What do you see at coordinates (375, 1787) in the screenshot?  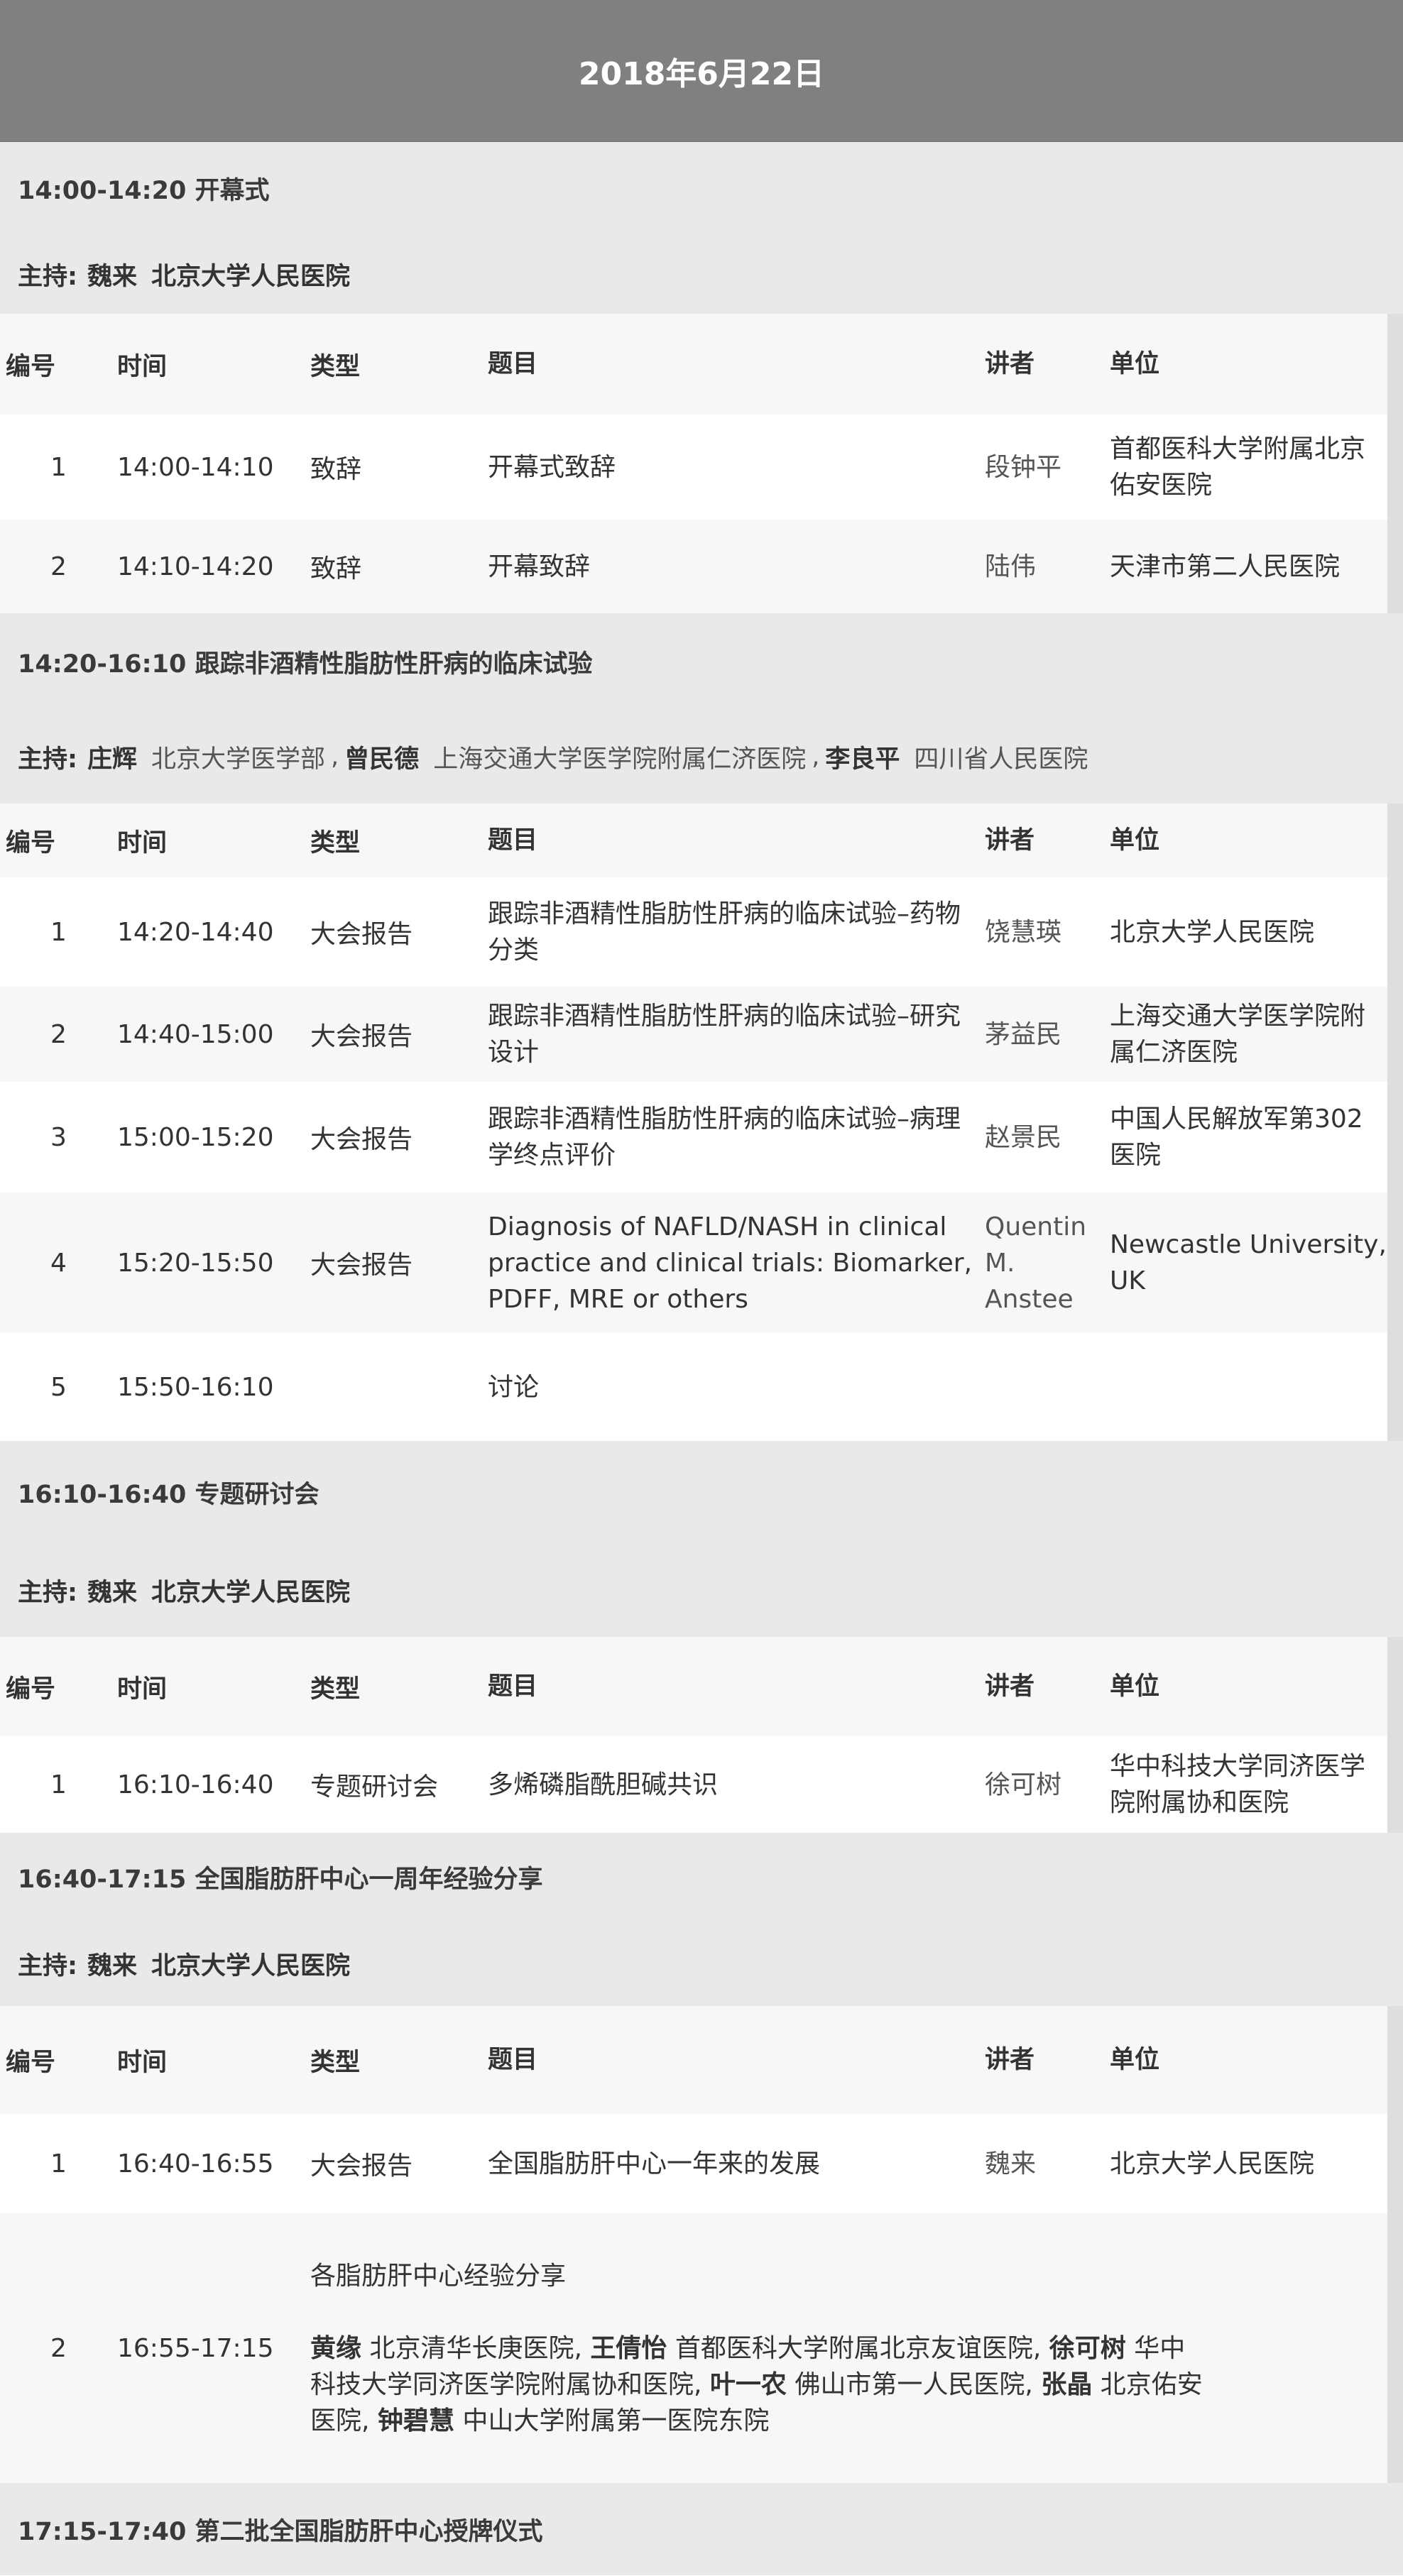 I see `cell-type: 专题研讨会` at bounding box center [375, 1787].